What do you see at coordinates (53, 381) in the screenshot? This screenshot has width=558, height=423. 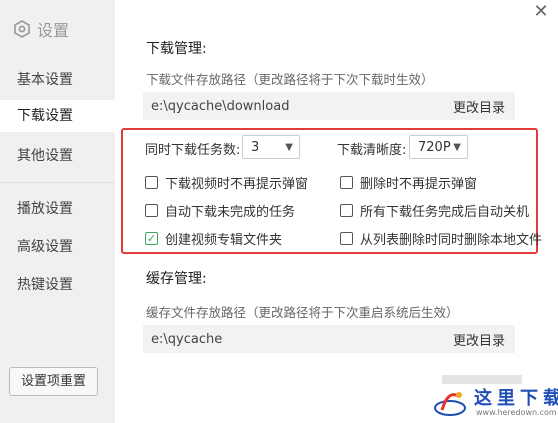 I see `reset-settings-button: 设置项重置` at bounding box center [53, 381].